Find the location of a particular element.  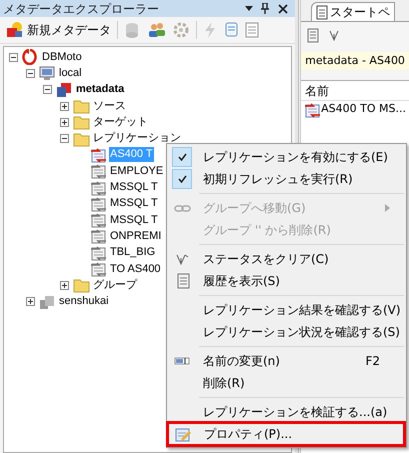

menu-item: レプリケーションを有効にする(E) is located at coordinates (295, 157).